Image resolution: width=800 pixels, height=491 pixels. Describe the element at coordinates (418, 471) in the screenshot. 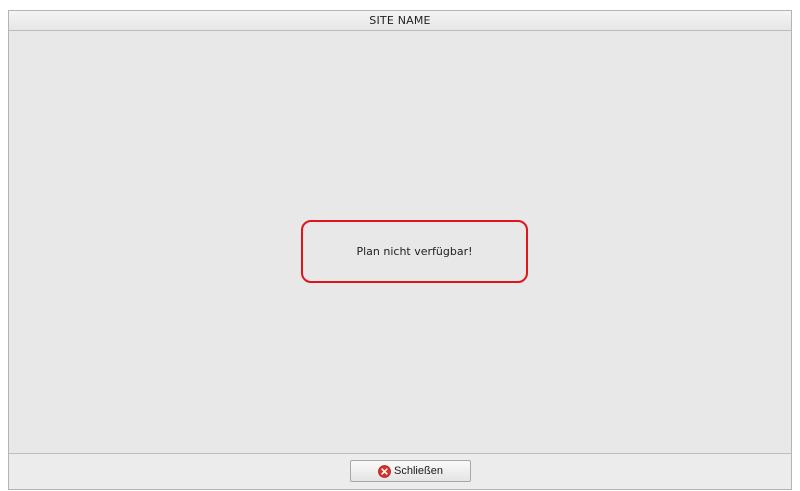

I see `close-button-label: Schließen` at that location.